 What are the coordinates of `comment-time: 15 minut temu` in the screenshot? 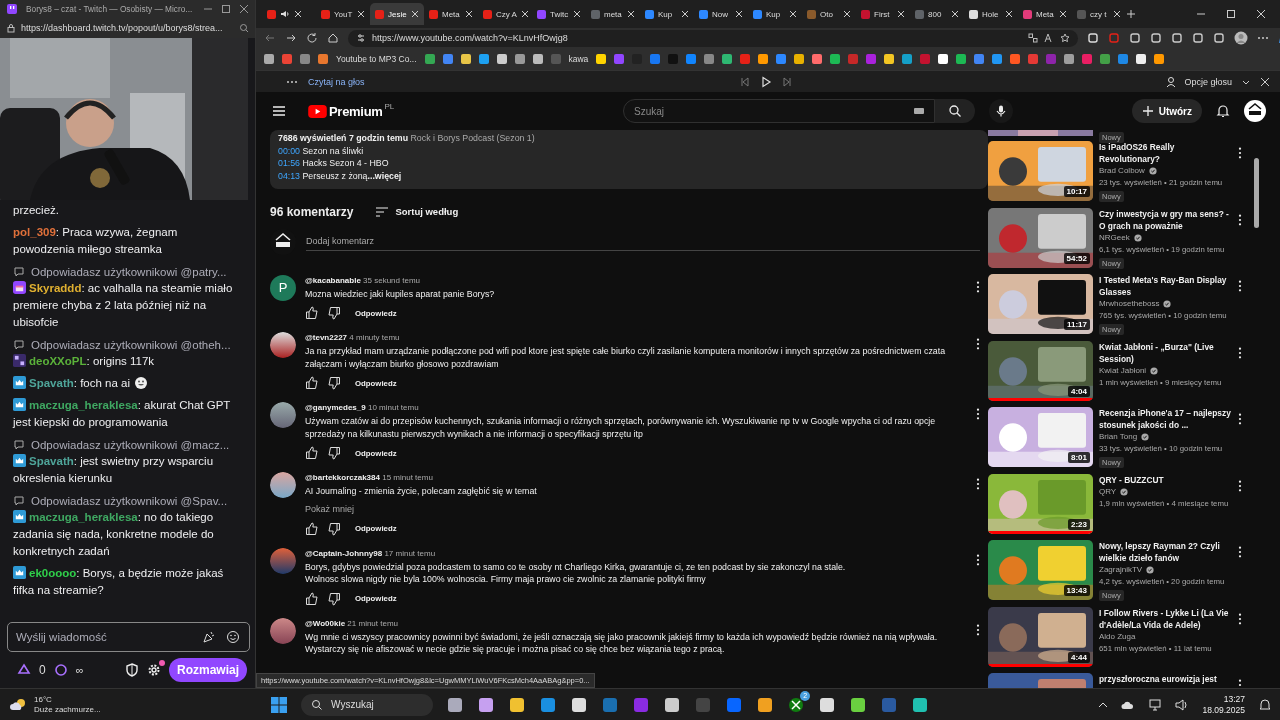 It's located at (407, 478).